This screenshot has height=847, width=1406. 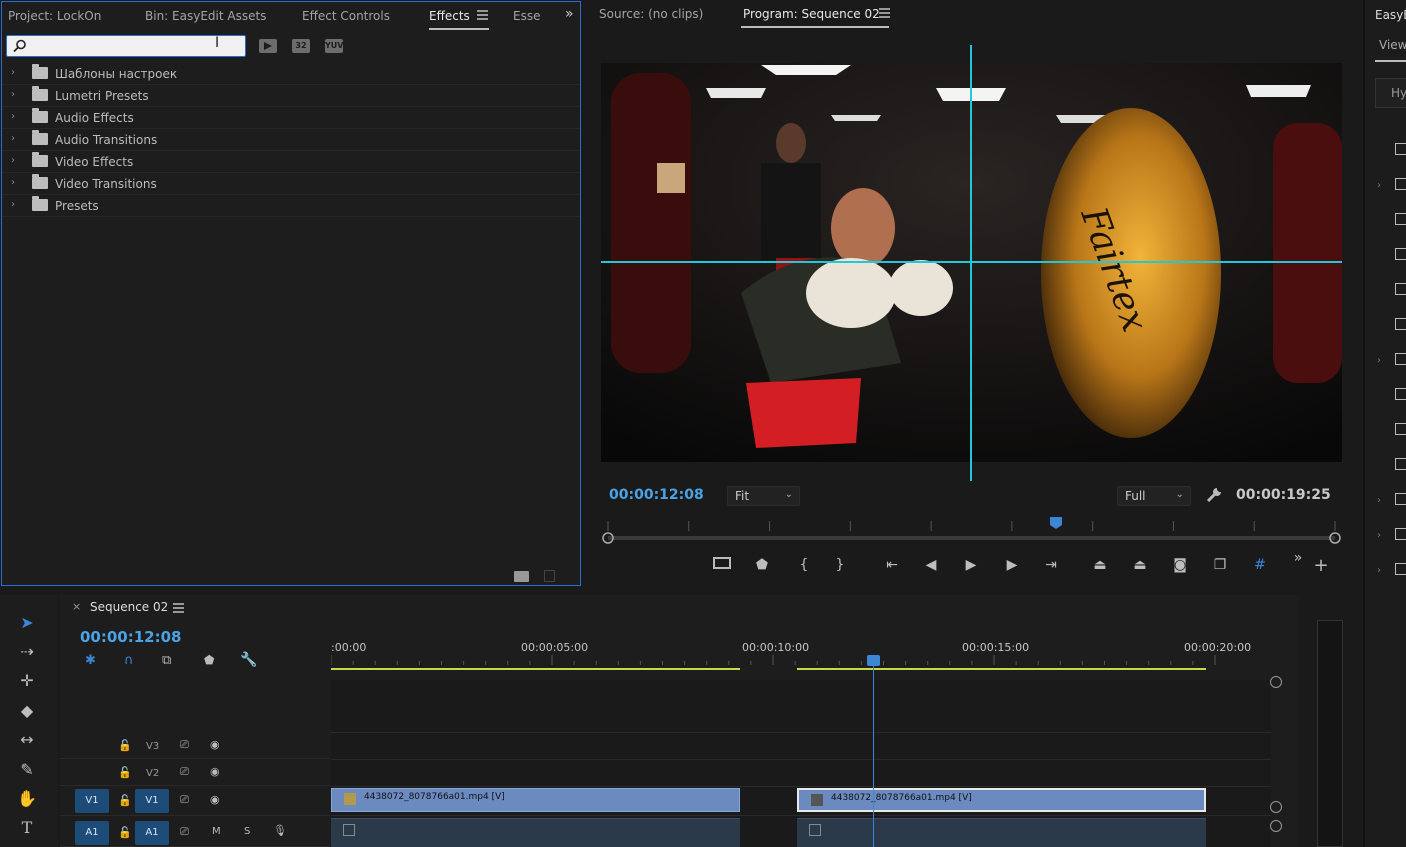 I want to click on snap-icon: ∩, so click(x=129, y=660).